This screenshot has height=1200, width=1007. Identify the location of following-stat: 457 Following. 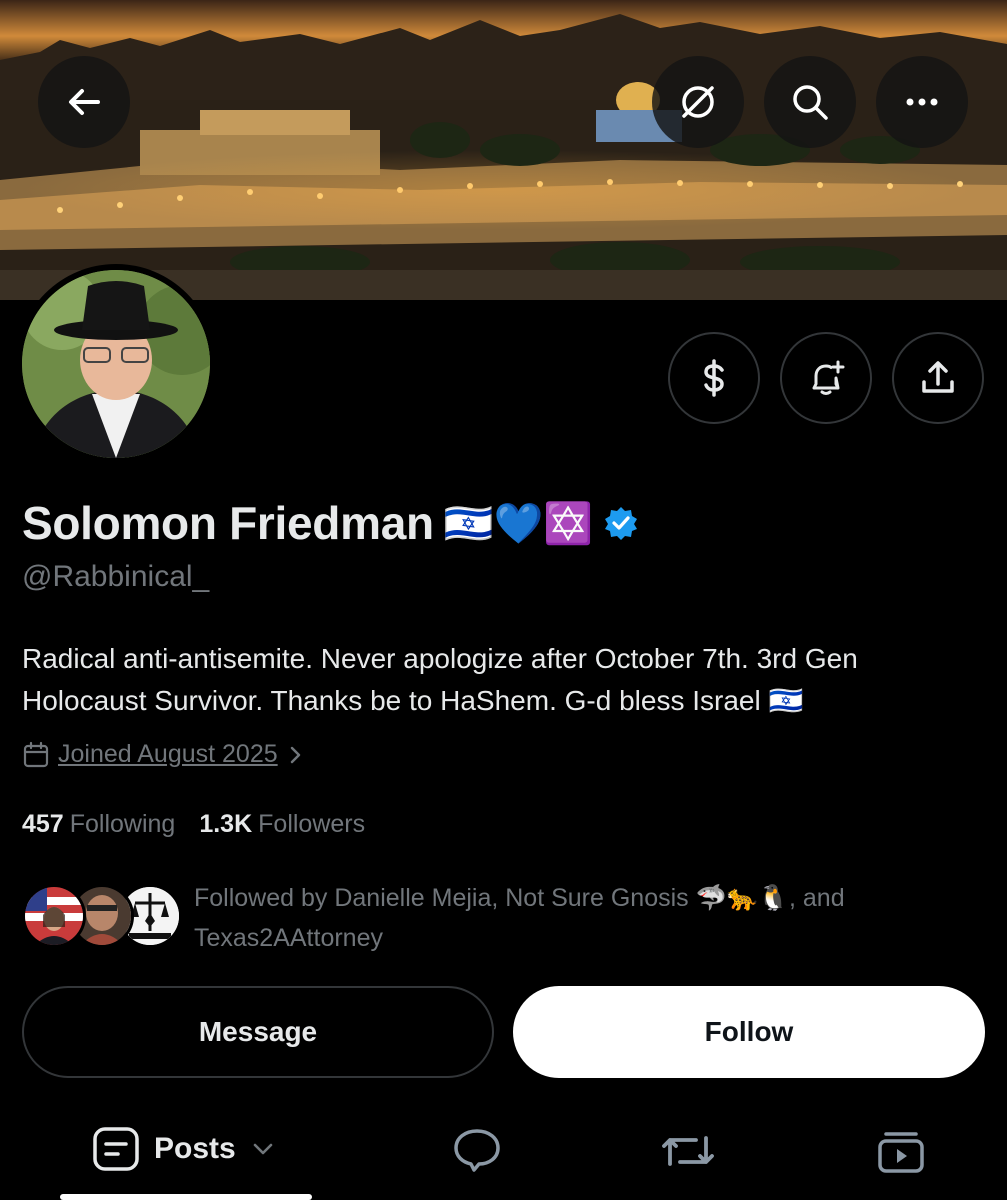
(98, 824).